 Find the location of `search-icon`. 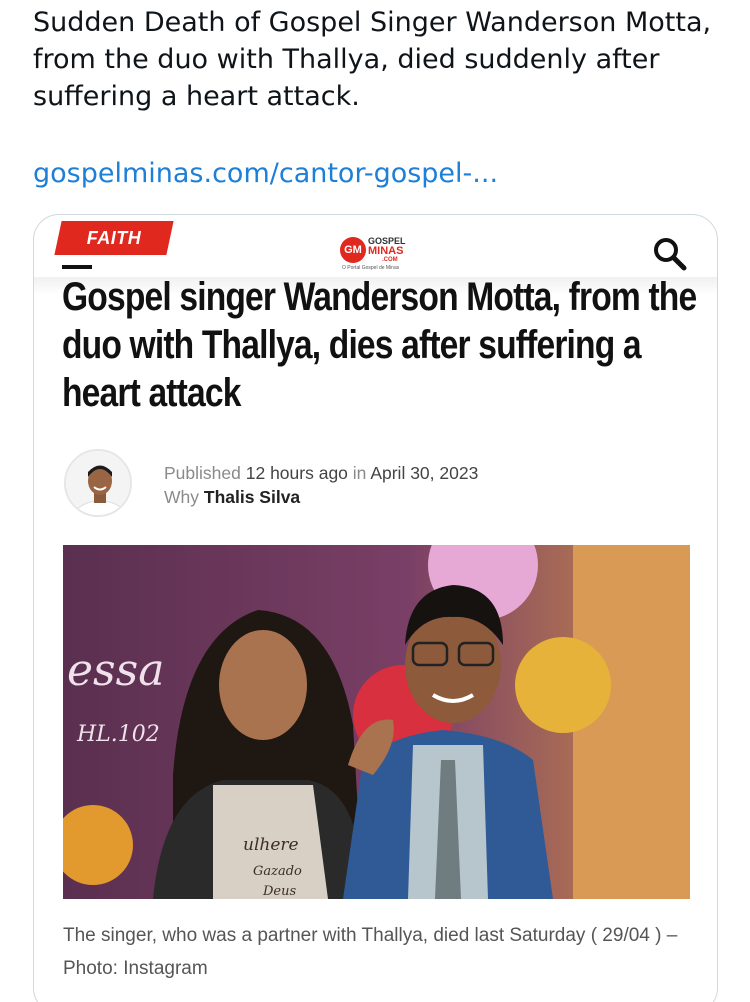

search-icon is located at coordinates (670, 254).